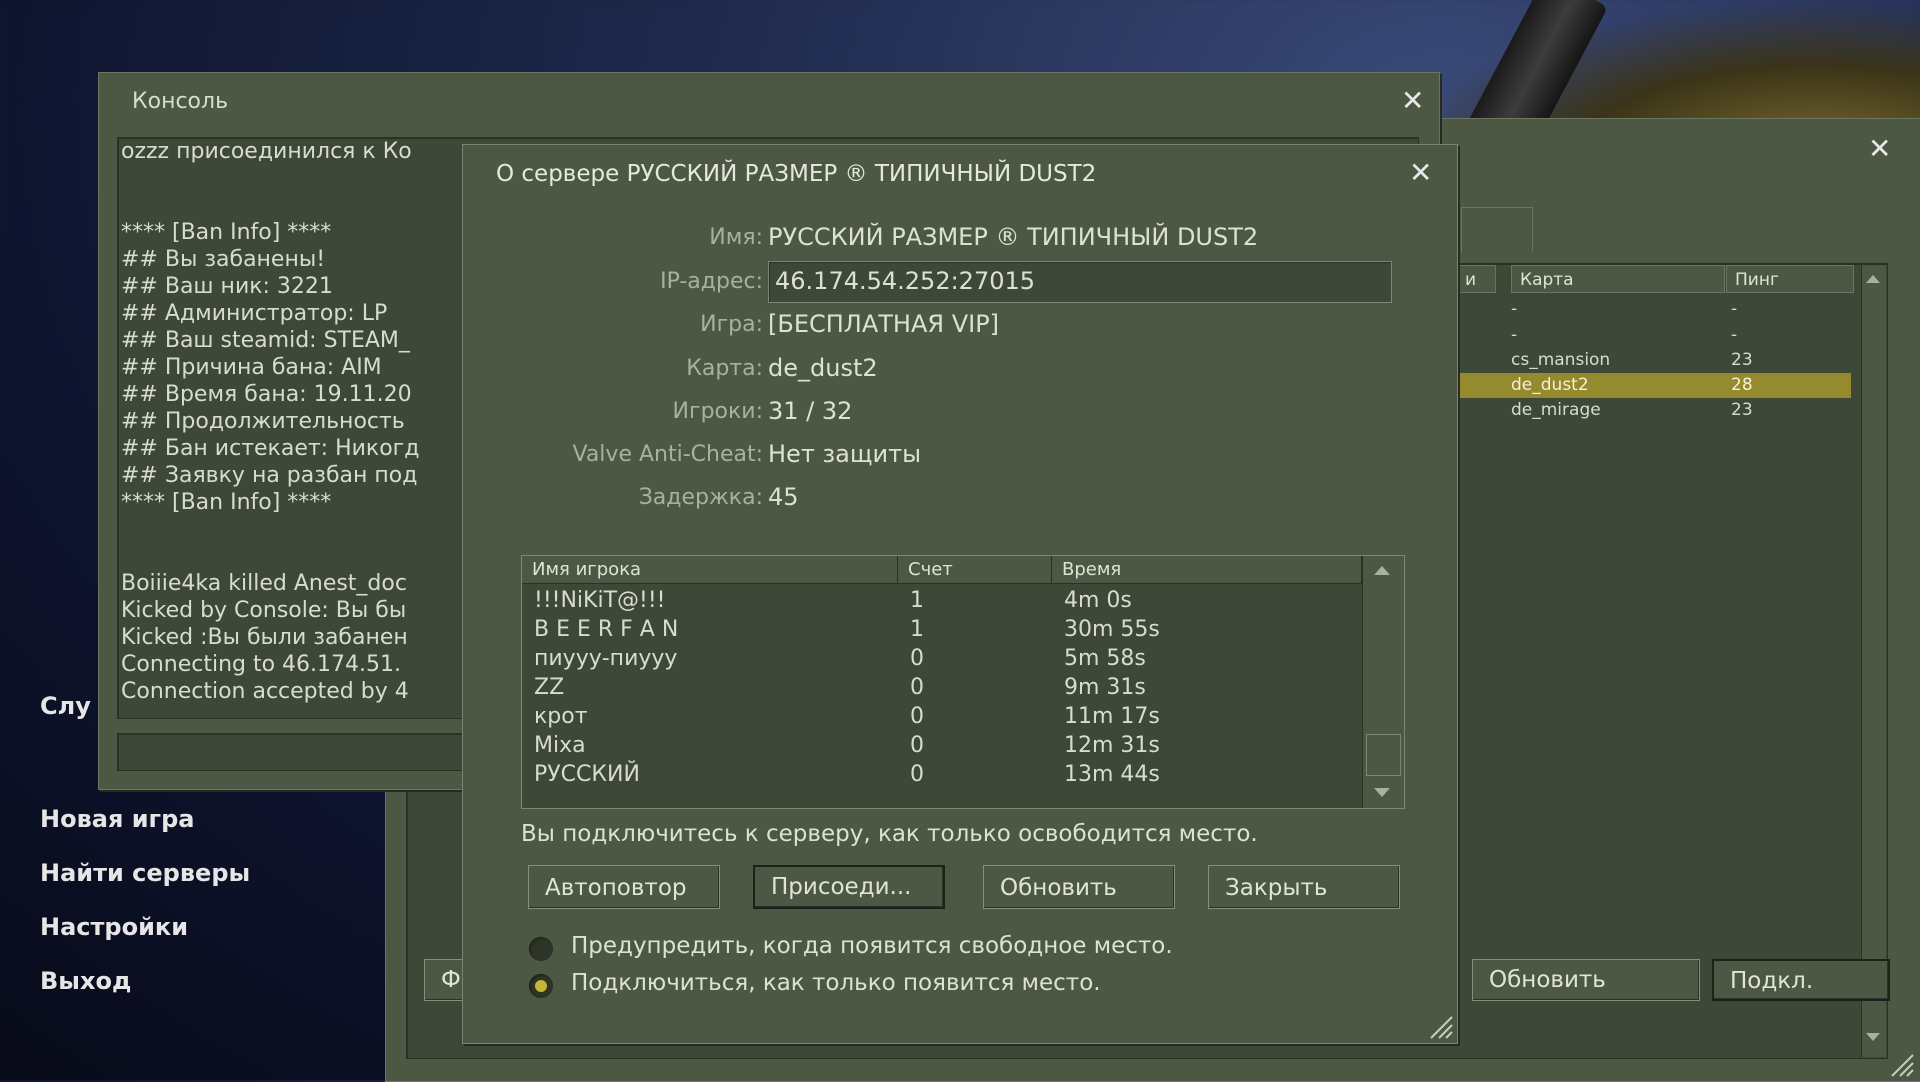  What do you see at coordinates (836, 983) in the screenshot?
I see `radio-connect-label: Подключиться, как только появится место.` at bounding box center [836, 983].